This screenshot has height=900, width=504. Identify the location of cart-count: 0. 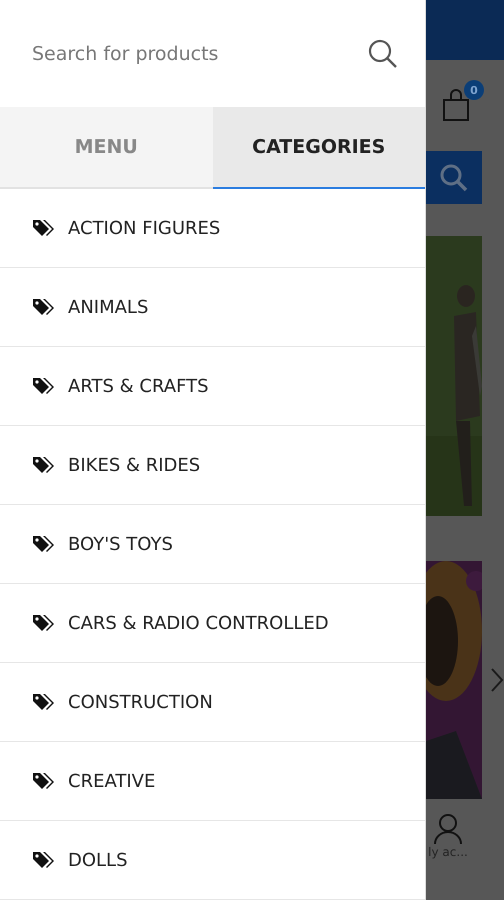
(474, 90).